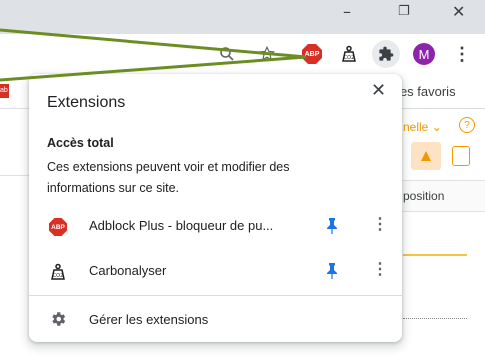 This screenshot has height=357, width=485. Describe the element at coordinates (148, 319) in the screenshot. I see `manage-extensions-link: Gérer les extensions` at that location.